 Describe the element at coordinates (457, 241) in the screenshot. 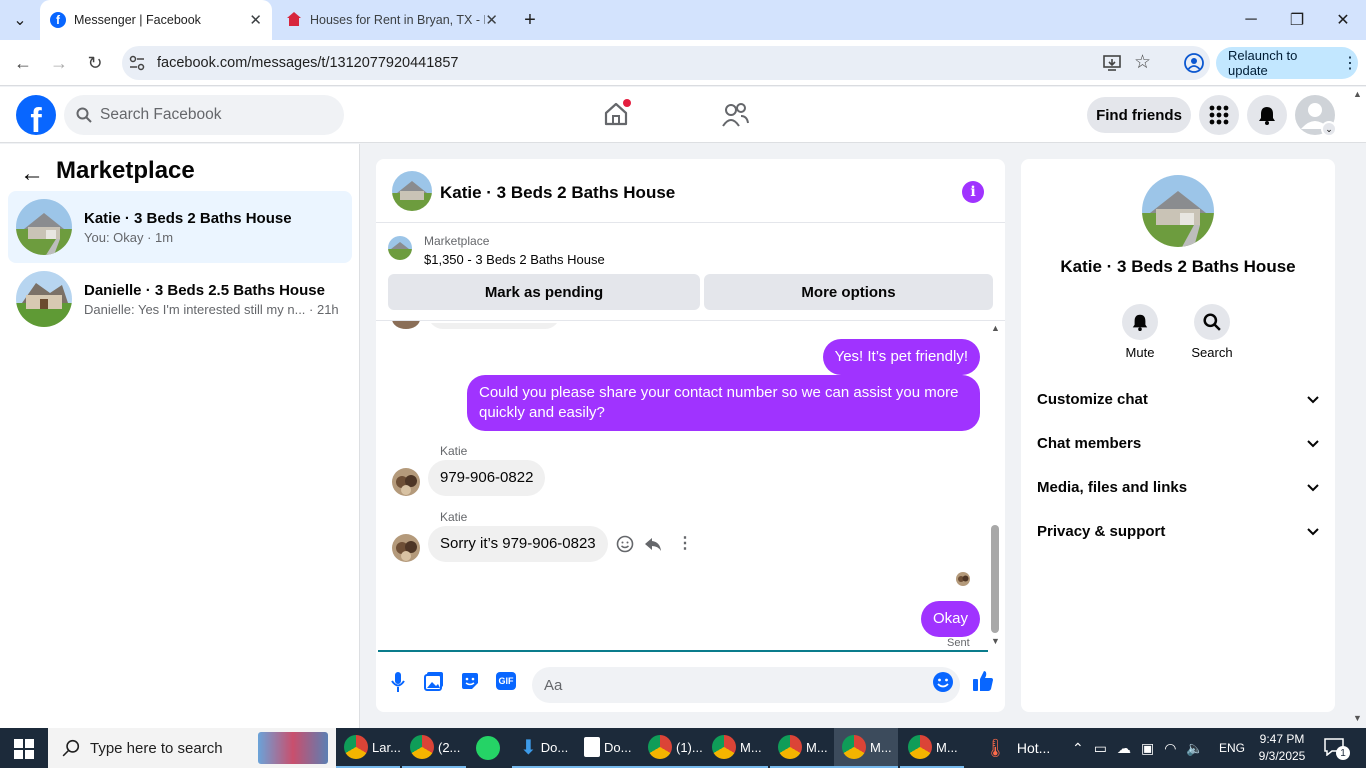

I see `marketplace-label: Marketplace` at that location.